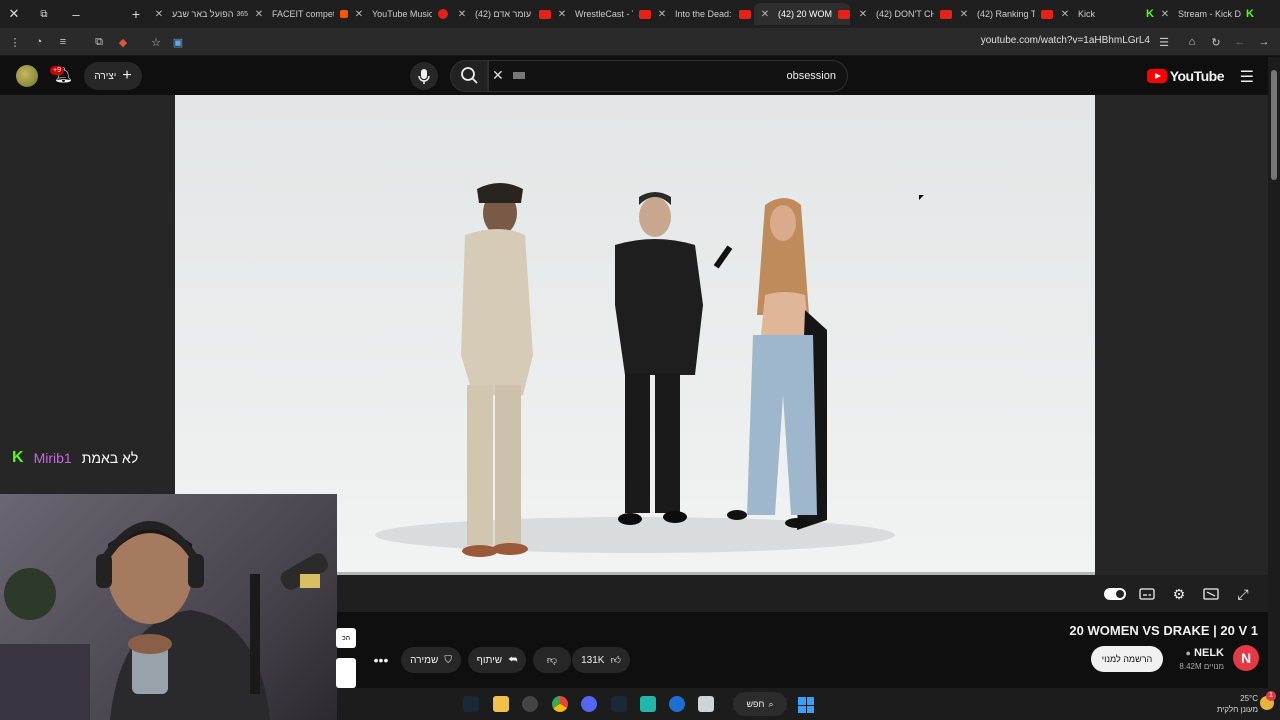 The height and width of the screenshot is (720, 1280). Describe the element at coordinates (1240, 42) in the screenshot. I see `forward-icon: ←` at that location.